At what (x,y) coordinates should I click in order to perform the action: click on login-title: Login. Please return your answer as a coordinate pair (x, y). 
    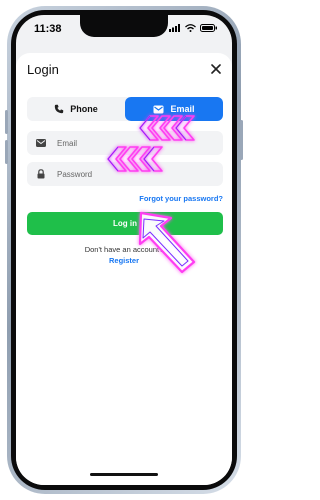
    Looking at the image, I should click on (43, 69).